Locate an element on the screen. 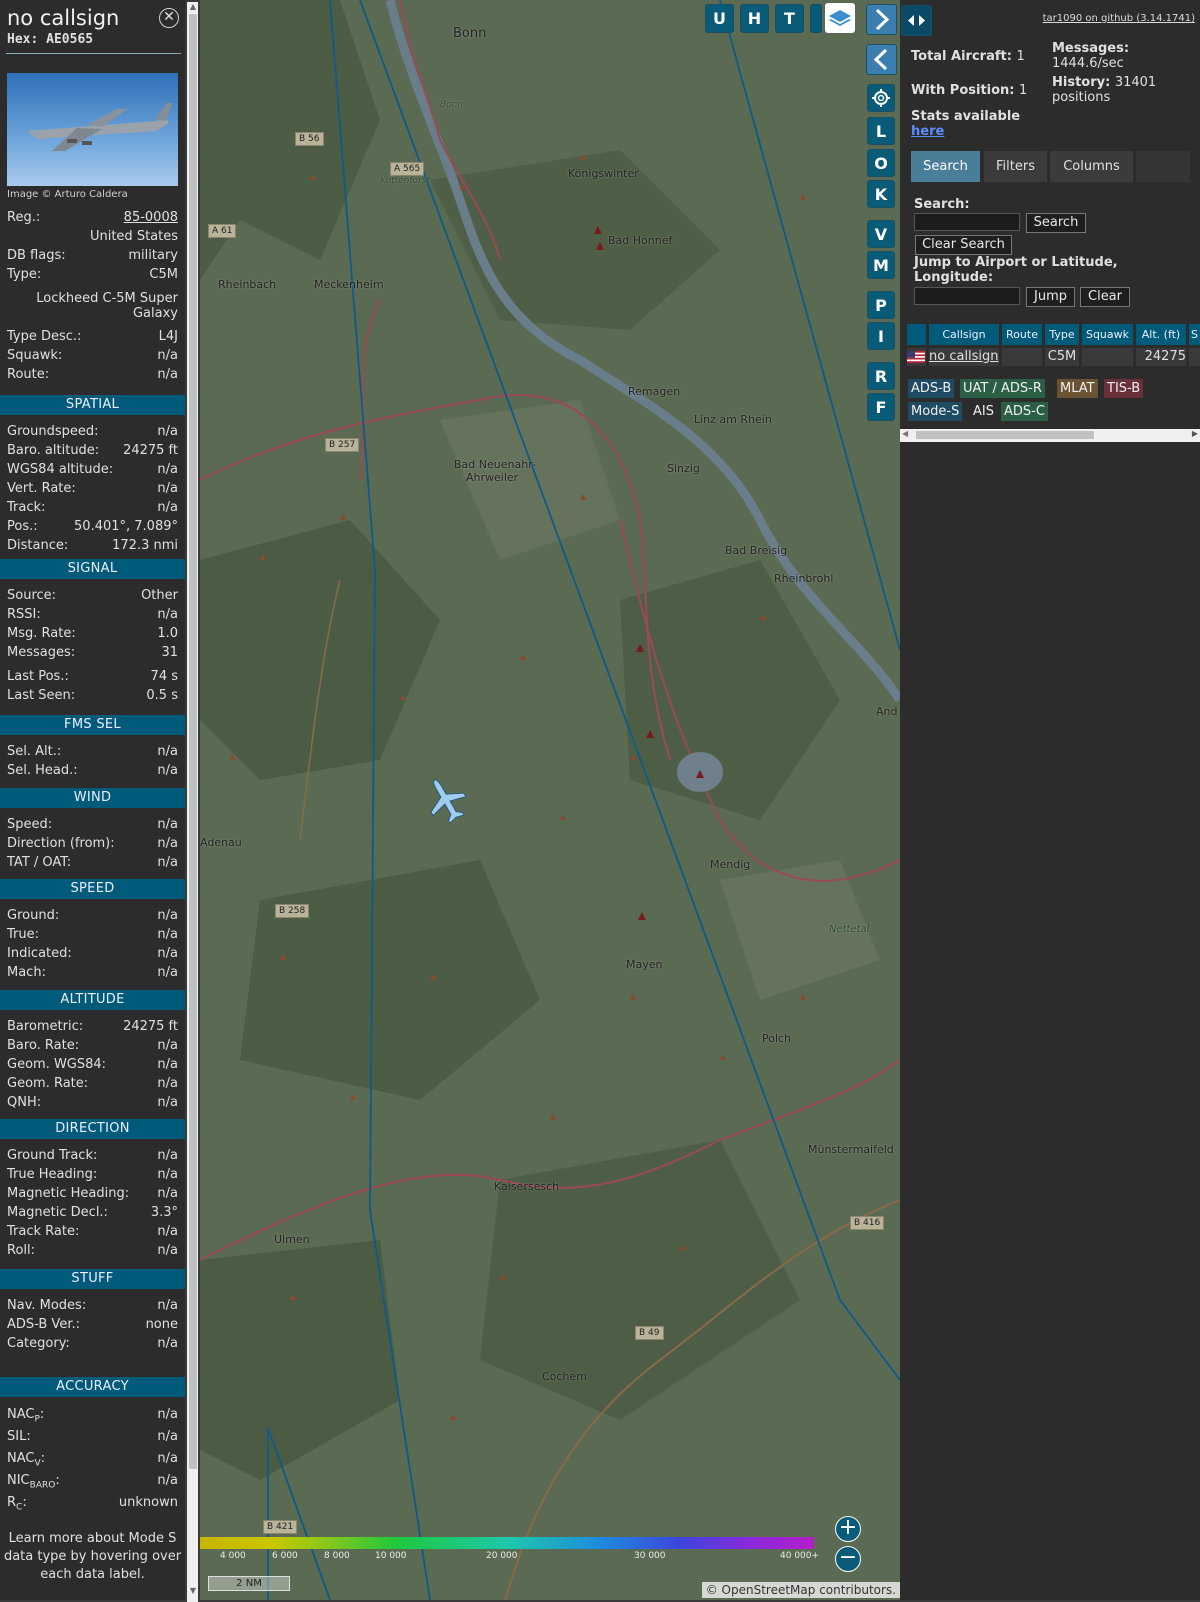 This screenshot has height=1602, width=1200. column-header-speed: S is located at coordinates (1194, 334).